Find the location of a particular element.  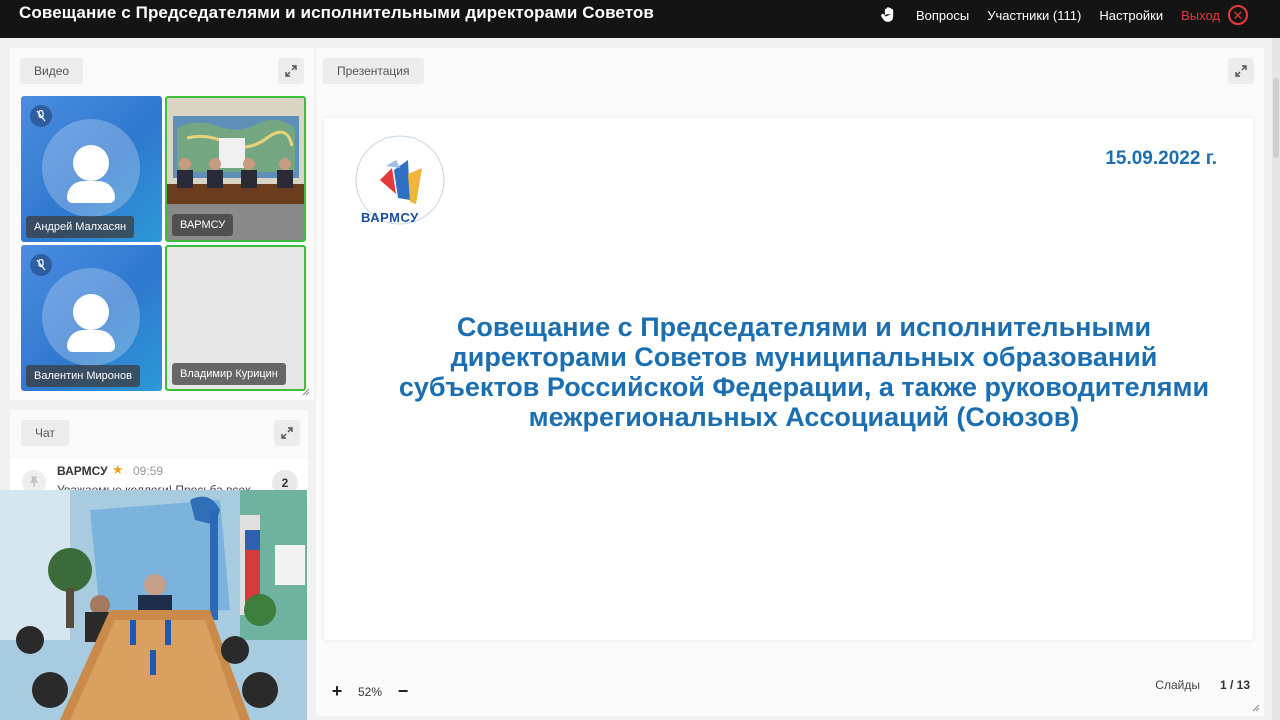

settings-link: Настройки is located at coordinates (1131, 15).